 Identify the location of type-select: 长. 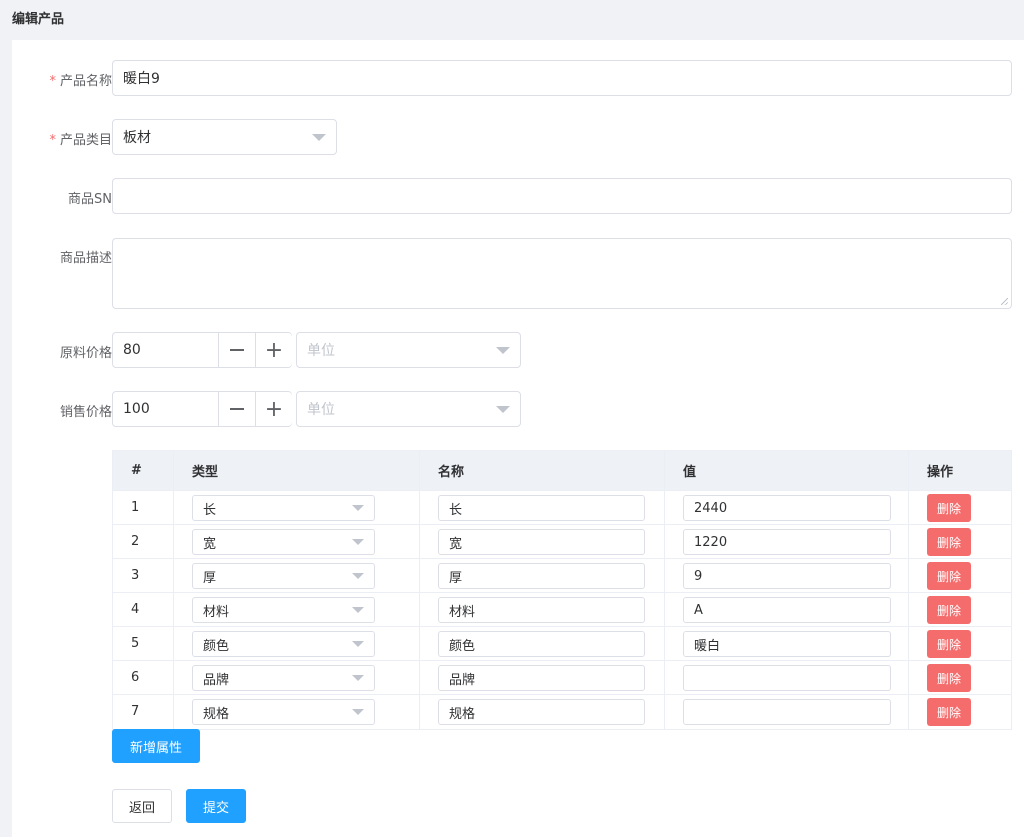
(283, 508).